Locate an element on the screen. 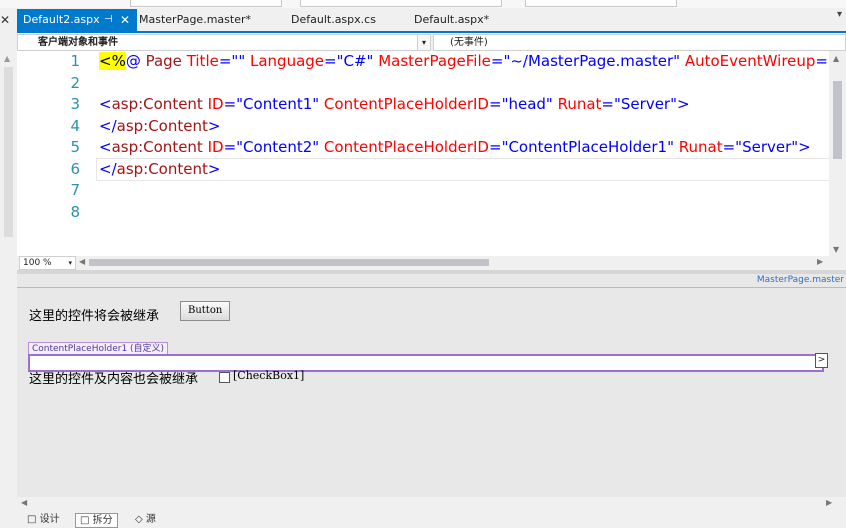 The height and width of the screenshot is (528, 846). line-number: 1 is located at coordinates (75, 61).